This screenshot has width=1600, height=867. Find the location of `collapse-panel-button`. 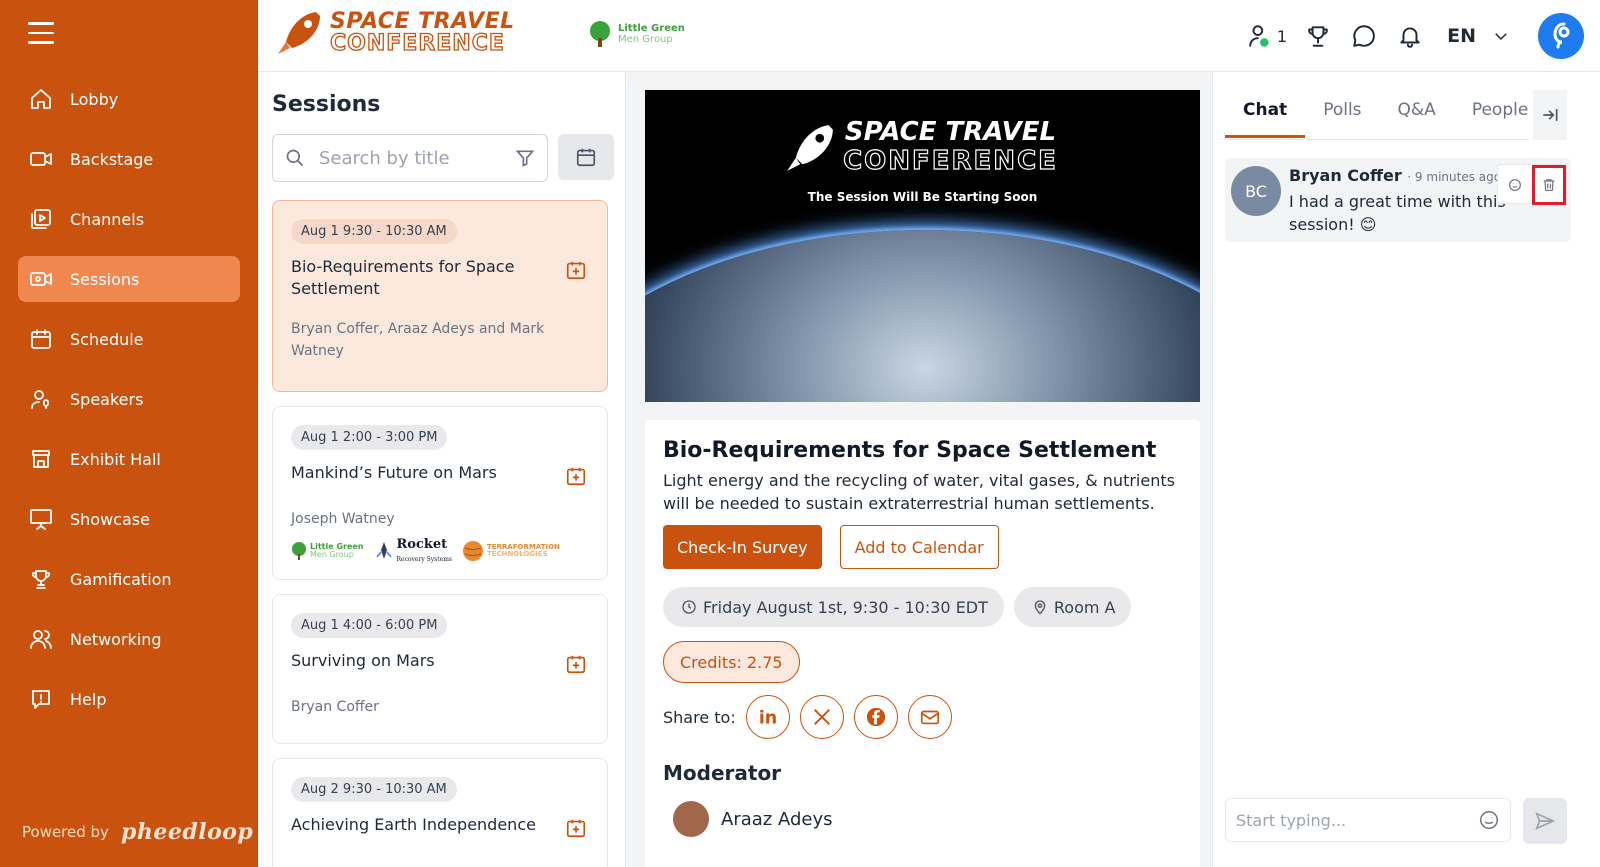

collapse-panel-button is located at coordinates (1550, 115).